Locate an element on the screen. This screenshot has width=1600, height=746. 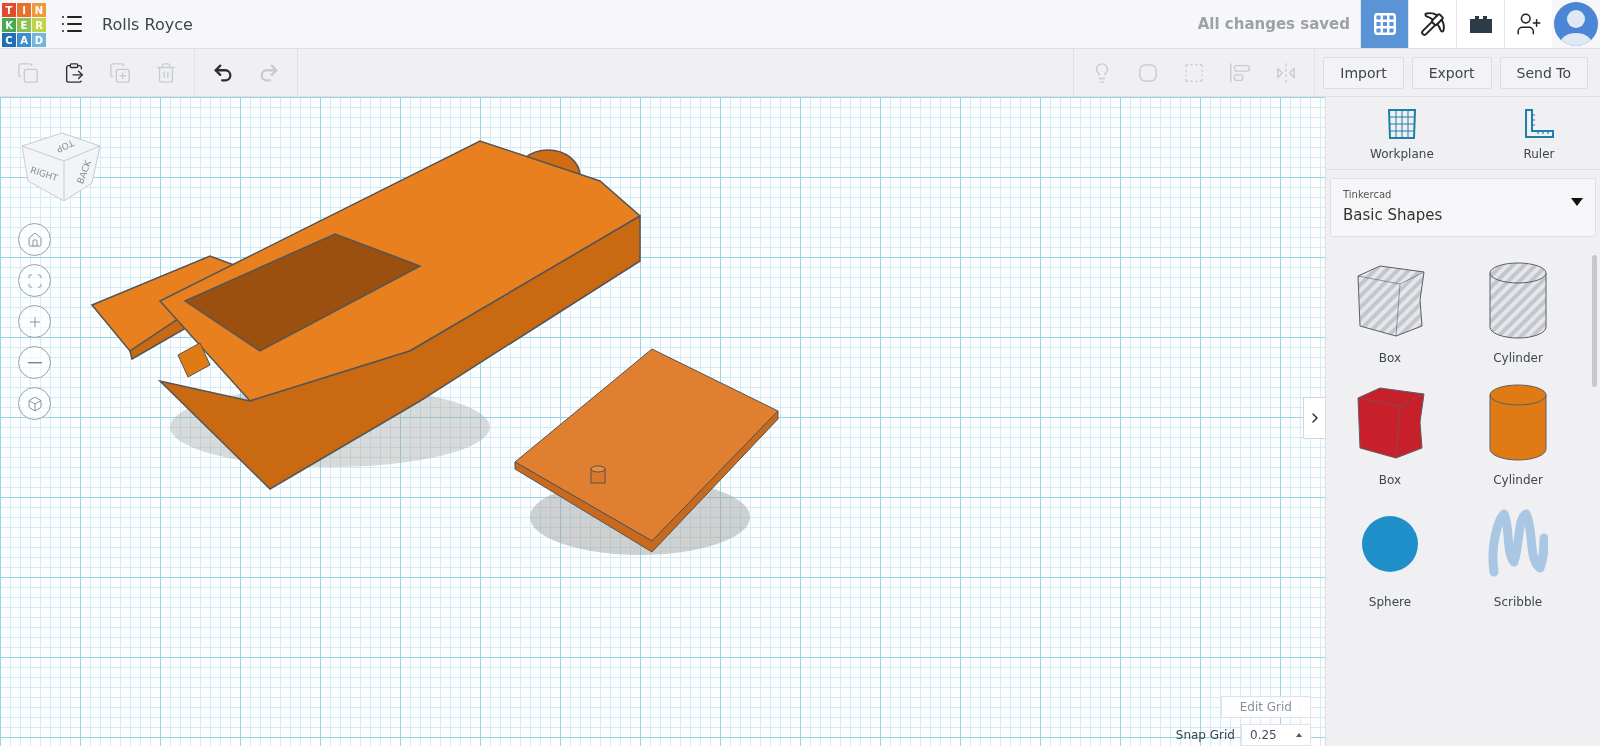
brick-icon is located at coordinates (1480, 24).